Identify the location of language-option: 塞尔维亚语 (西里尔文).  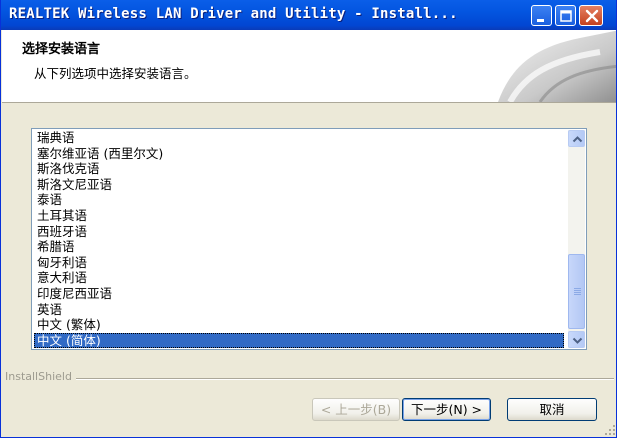
(299, 154).